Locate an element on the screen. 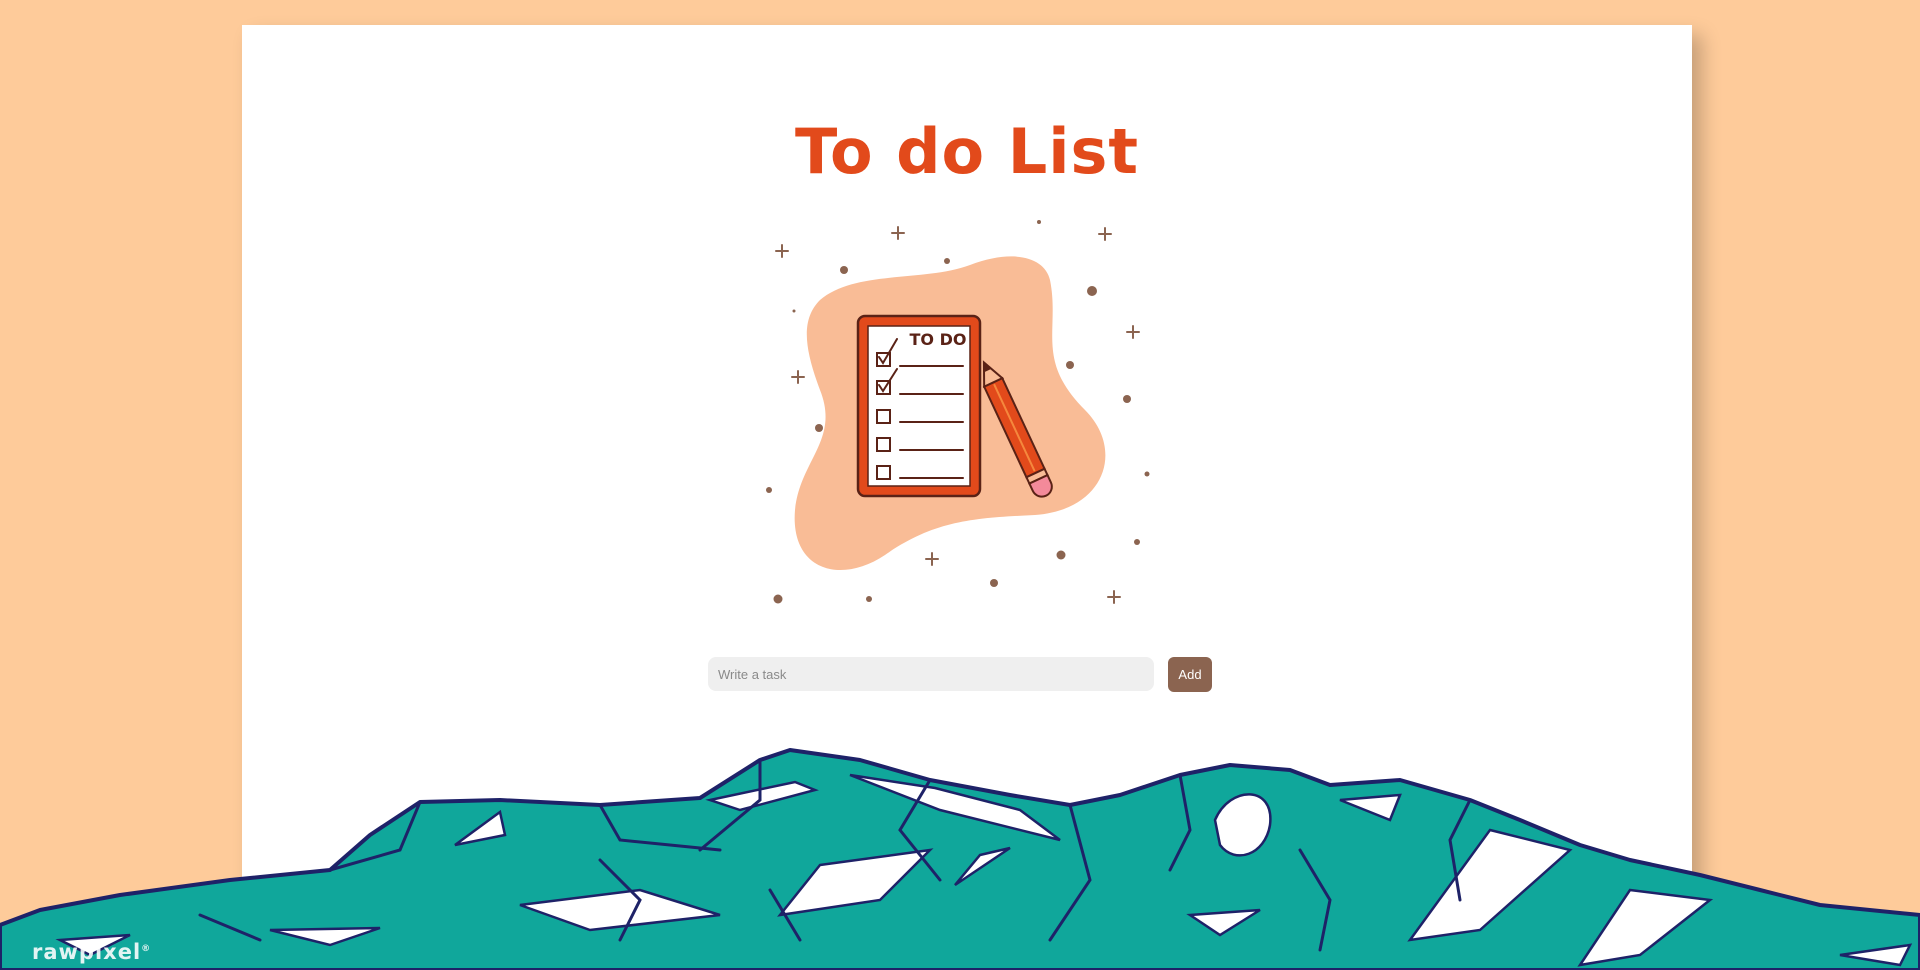 This screenshot has height=970, width=1920. watermark-label: rawpixel® is located at coordinates (91, 952).